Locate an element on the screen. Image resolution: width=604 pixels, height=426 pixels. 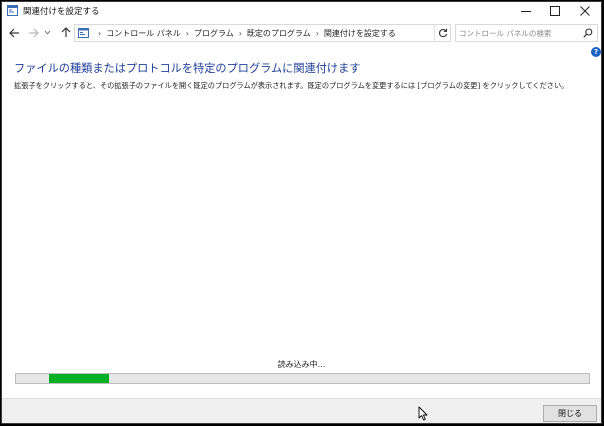
breadcrumb-item-default-programs: 既定のプログラム is located at coordinates (279, 33).